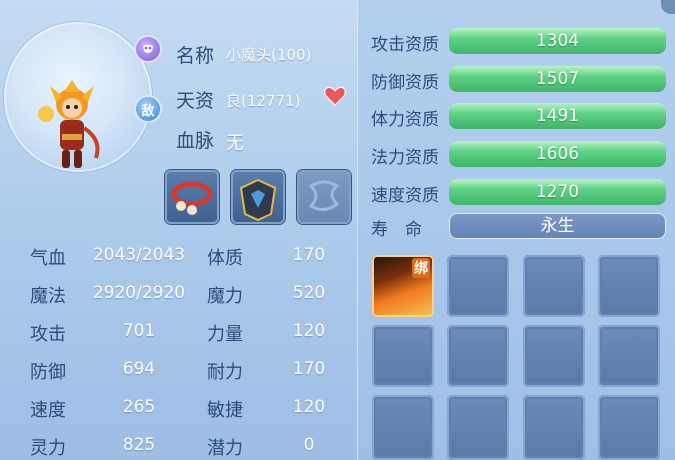 The height and width of the screenshot is (460, 675). Describe the element at coordinates (139, 407) in the screenshot. I see `stat-value: 265` at that location.